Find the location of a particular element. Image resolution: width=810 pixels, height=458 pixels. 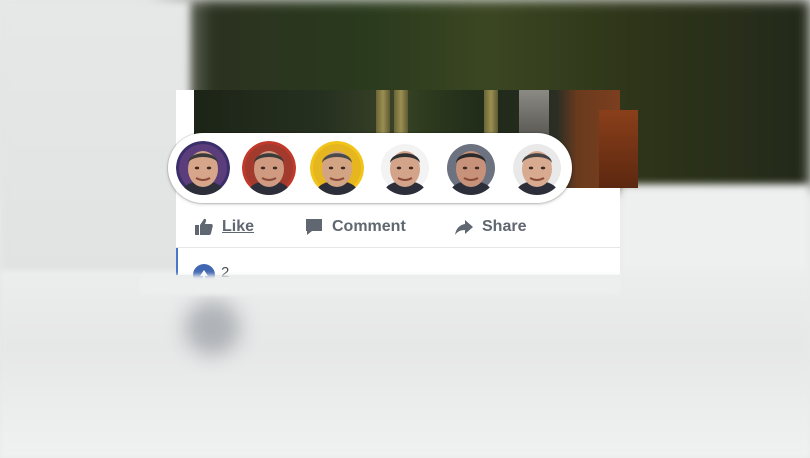

comment-button: Comment is located at coordinates (355, 227).